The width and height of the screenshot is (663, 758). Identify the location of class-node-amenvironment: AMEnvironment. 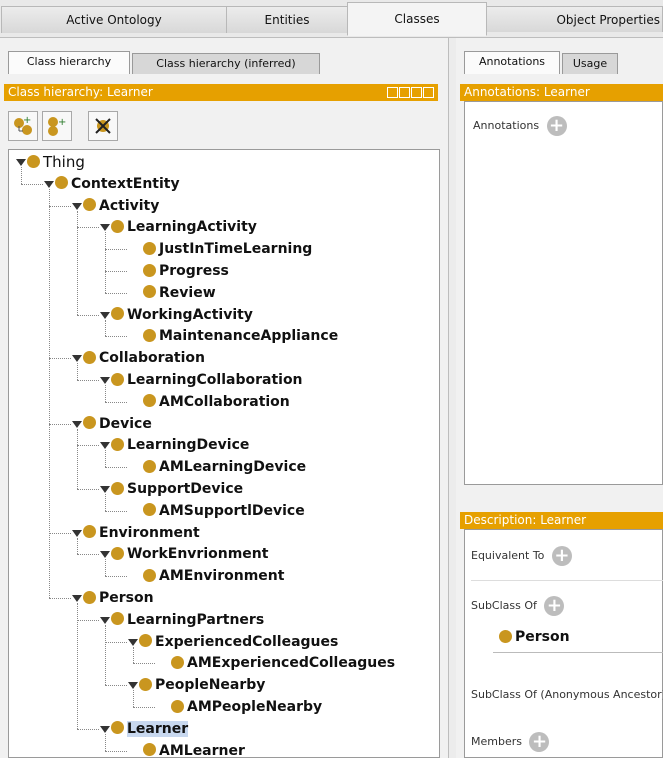
(213, 576).